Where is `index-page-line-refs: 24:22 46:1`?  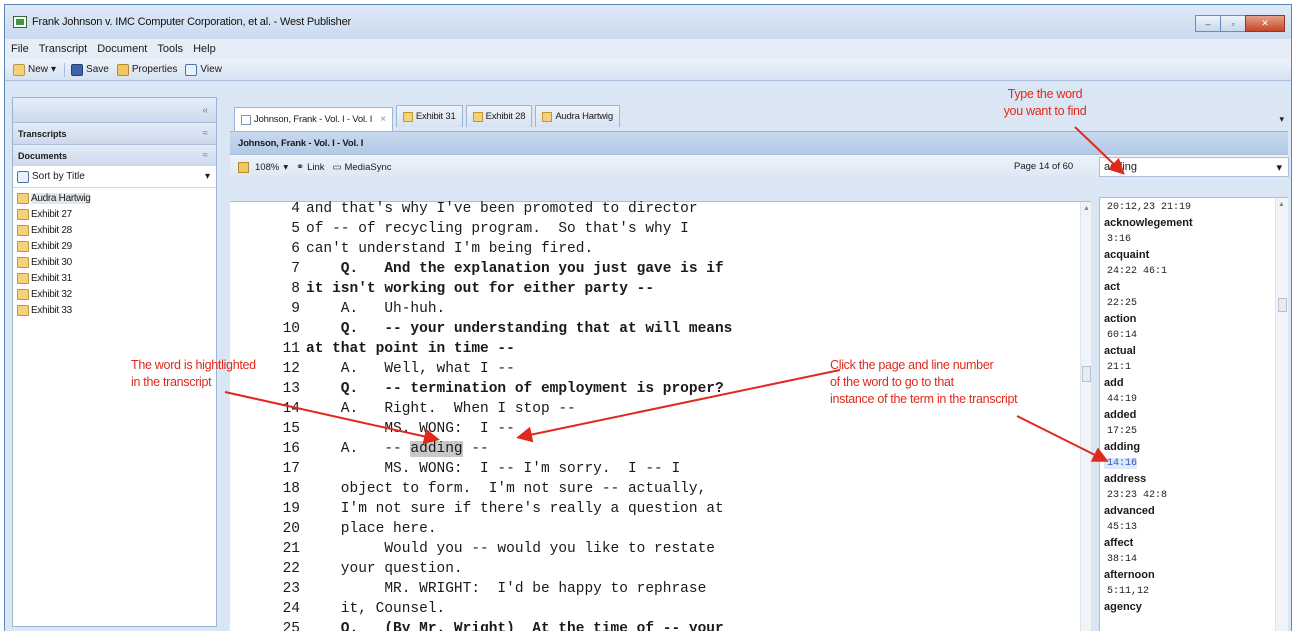 index-page-line-refs: 24:22 46:1 is located at coordinates (1135, 271).